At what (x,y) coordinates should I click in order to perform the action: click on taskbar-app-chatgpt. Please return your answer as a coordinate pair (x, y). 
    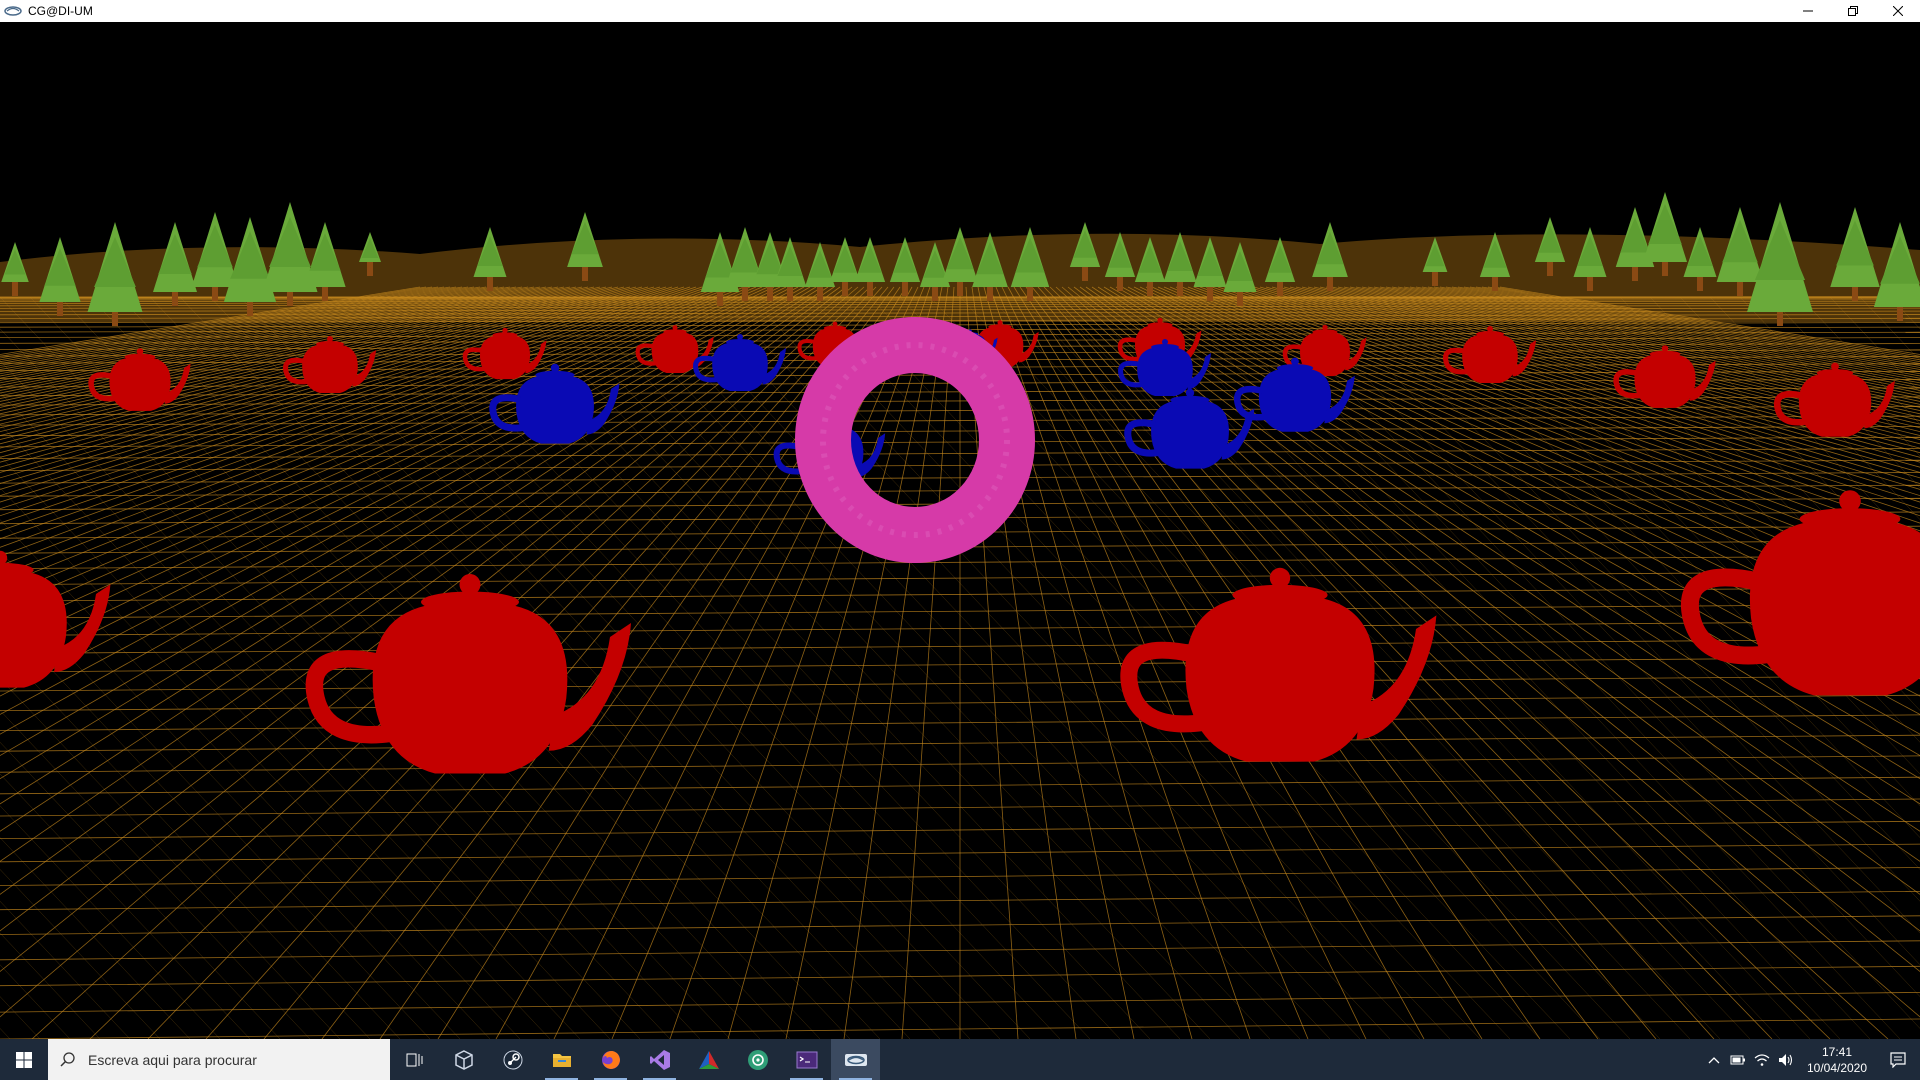
    Looking at the image, I should click on (757, 1059).